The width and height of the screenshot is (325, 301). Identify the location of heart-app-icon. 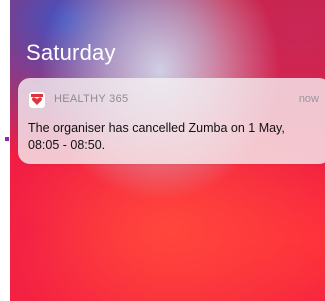
(37, 100).